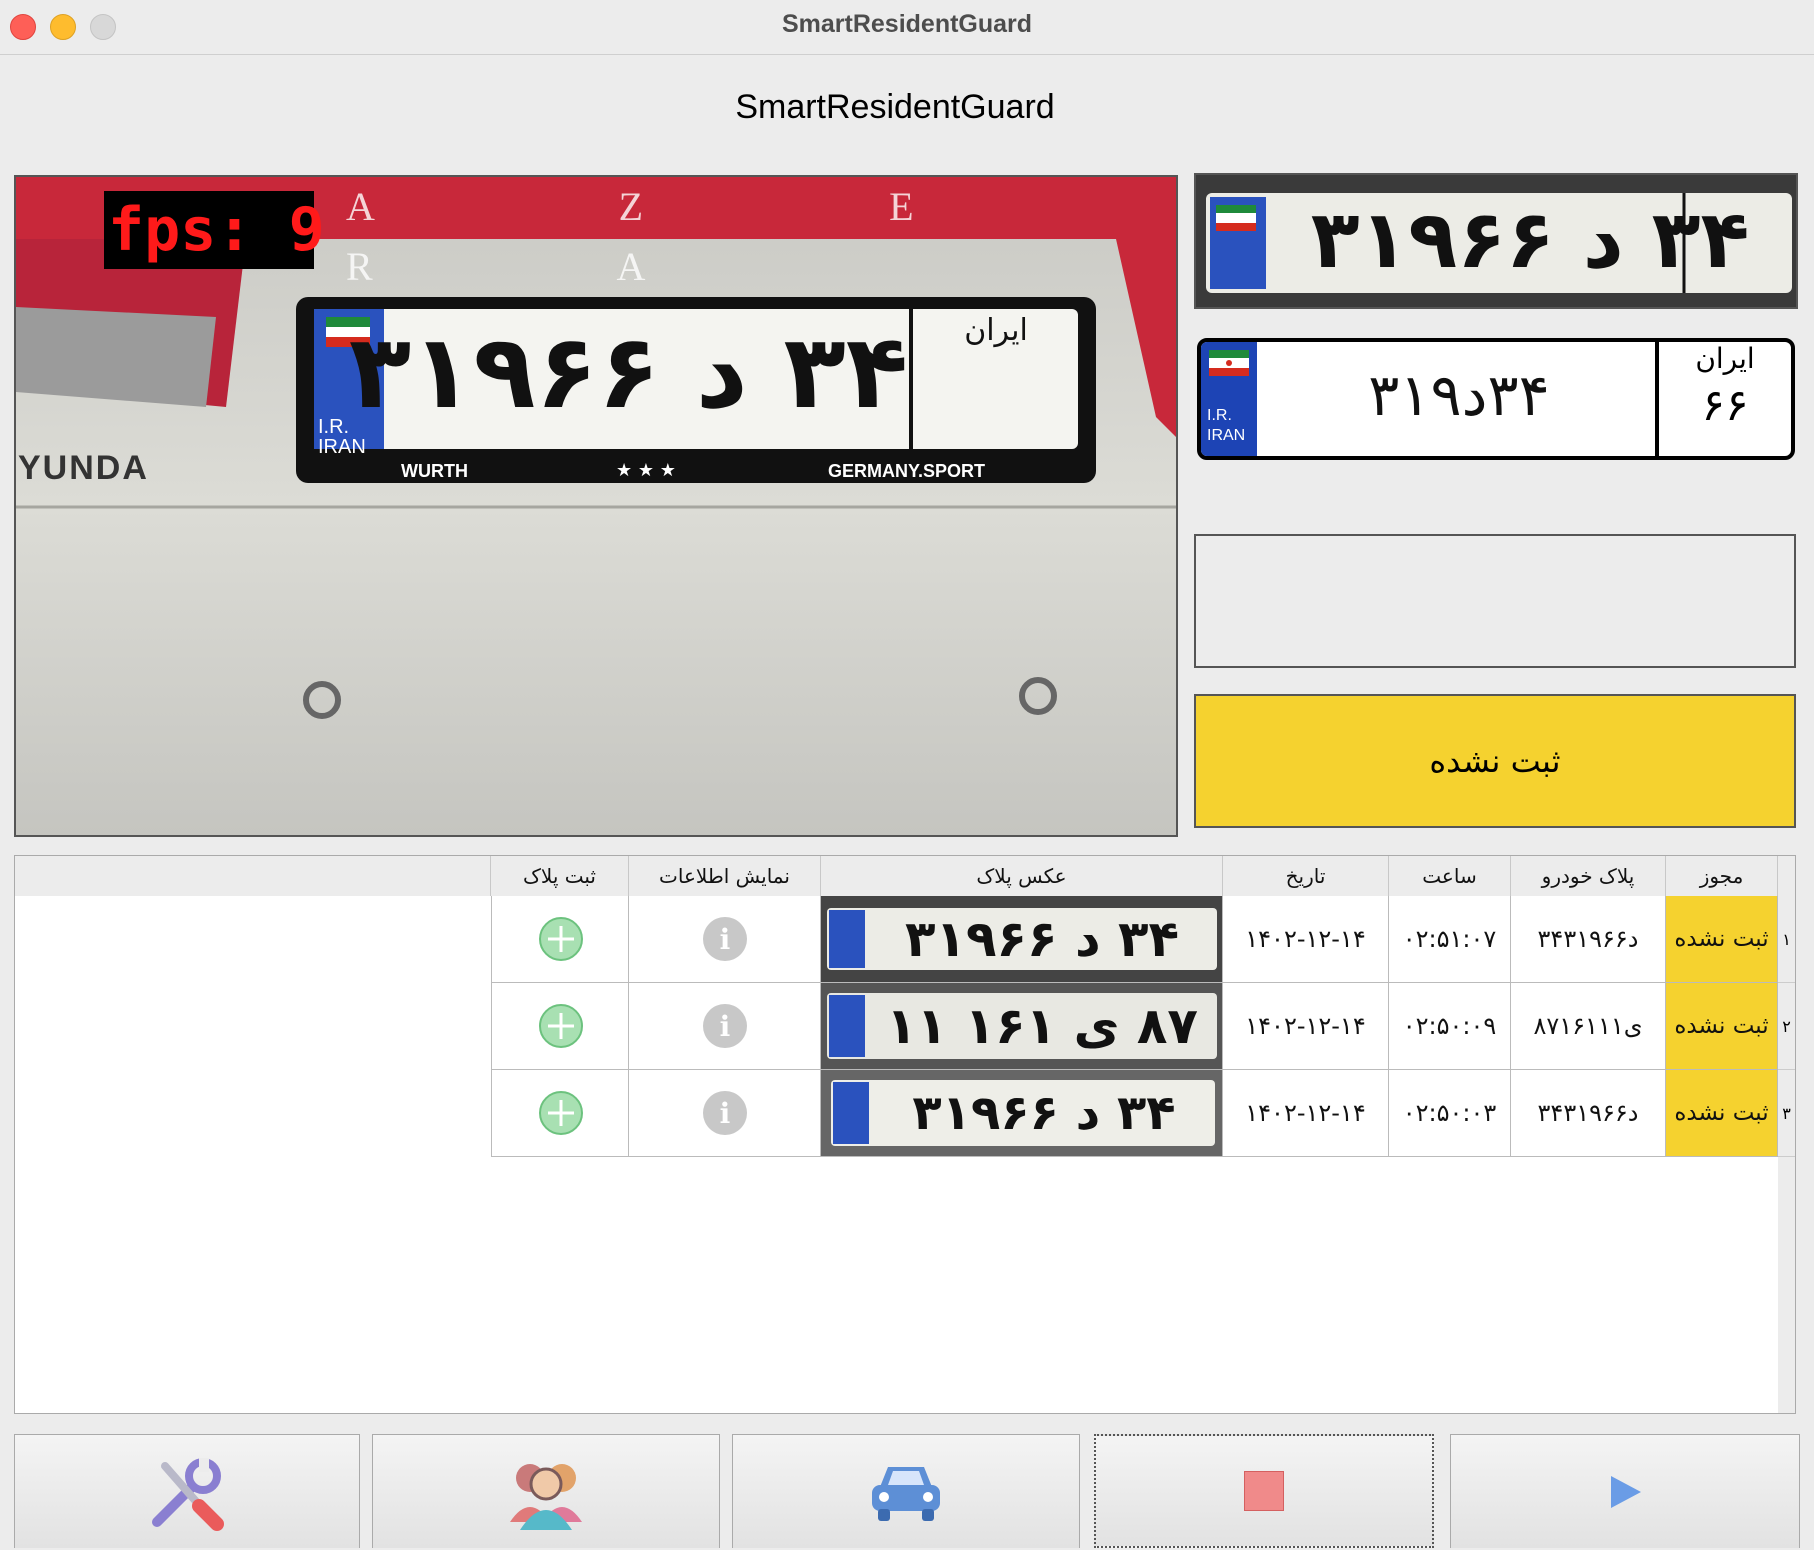 Image resolution: width=1814 pixels, height=1550 pixels. Describe the element at coordinates (1786, 939) in the screenshot. I see `row-number: ۱` at that location.